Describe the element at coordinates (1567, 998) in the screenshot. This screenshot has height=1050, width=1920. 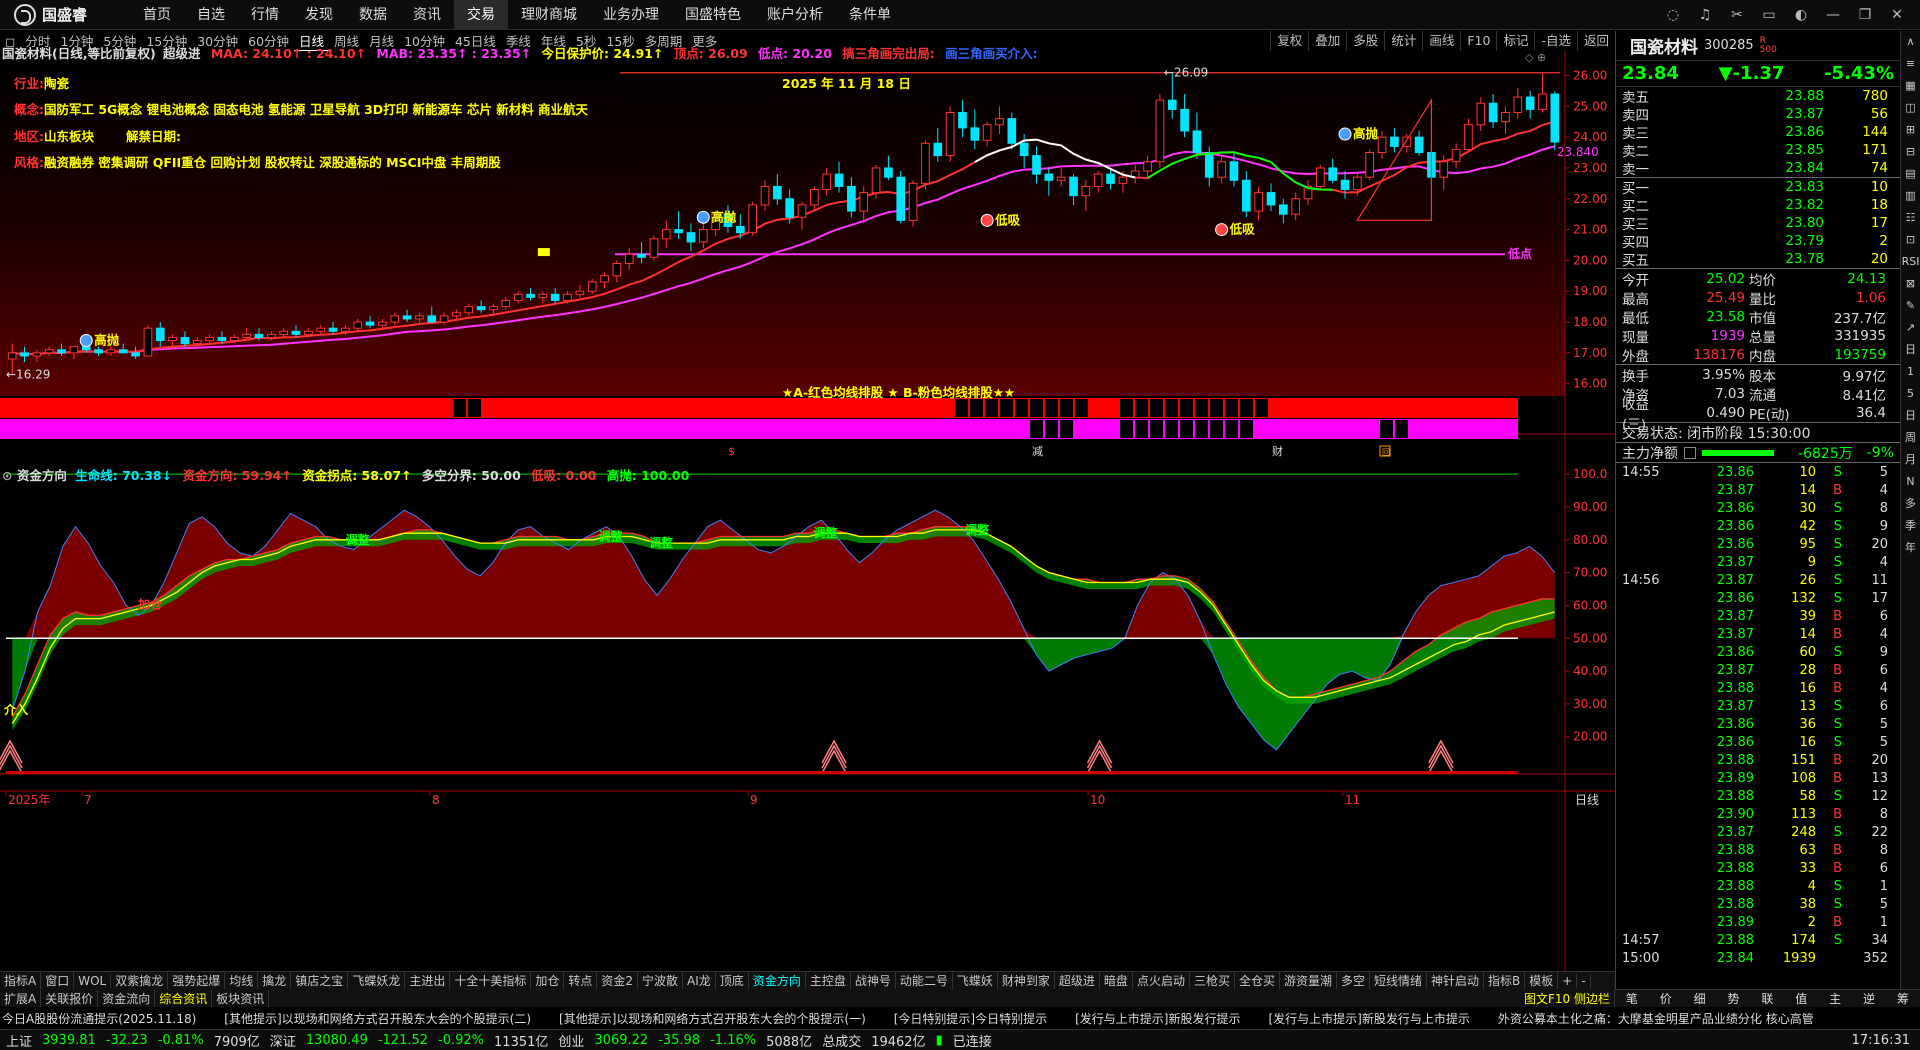
I see `f10-sidebar-tab: 图文F10 侧边栏` at that location.